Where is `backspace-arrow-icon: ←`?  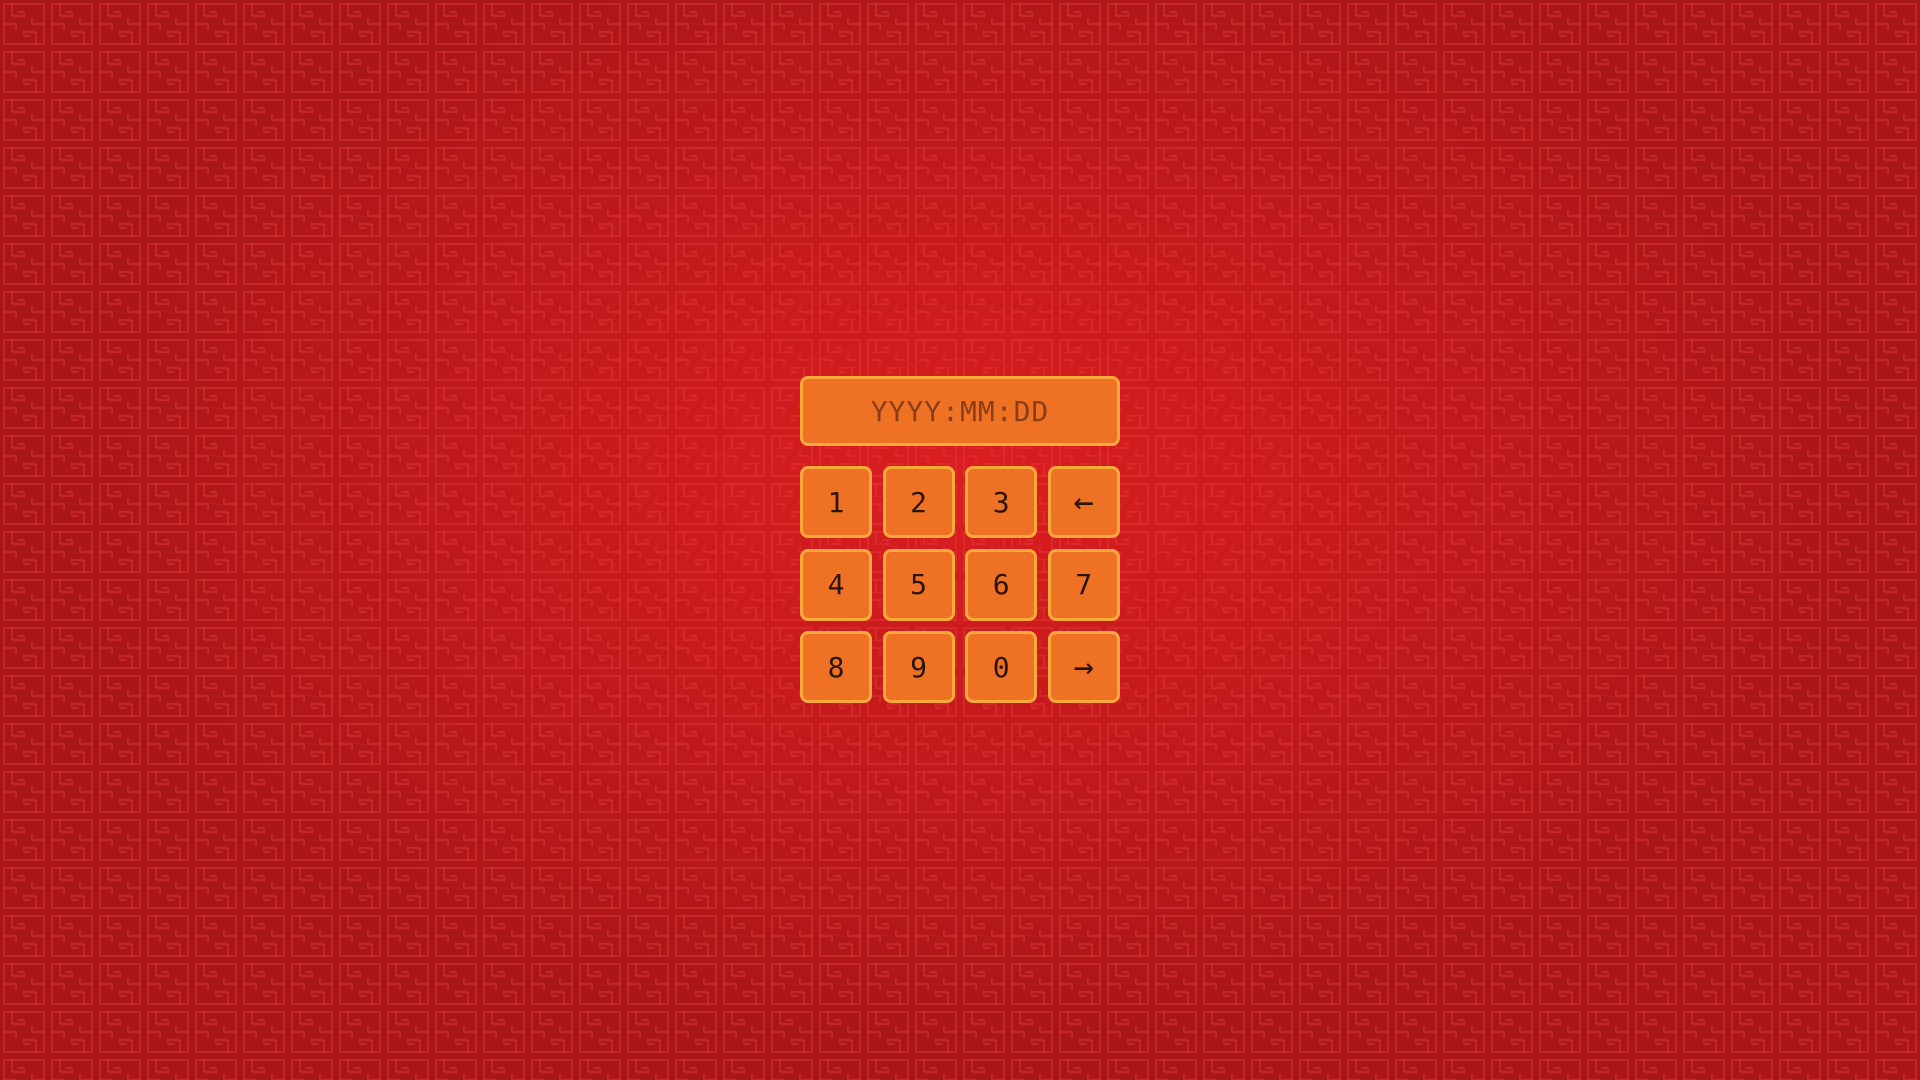
backspace-arrow-icon: ← is located at coordinates (1083, 502).